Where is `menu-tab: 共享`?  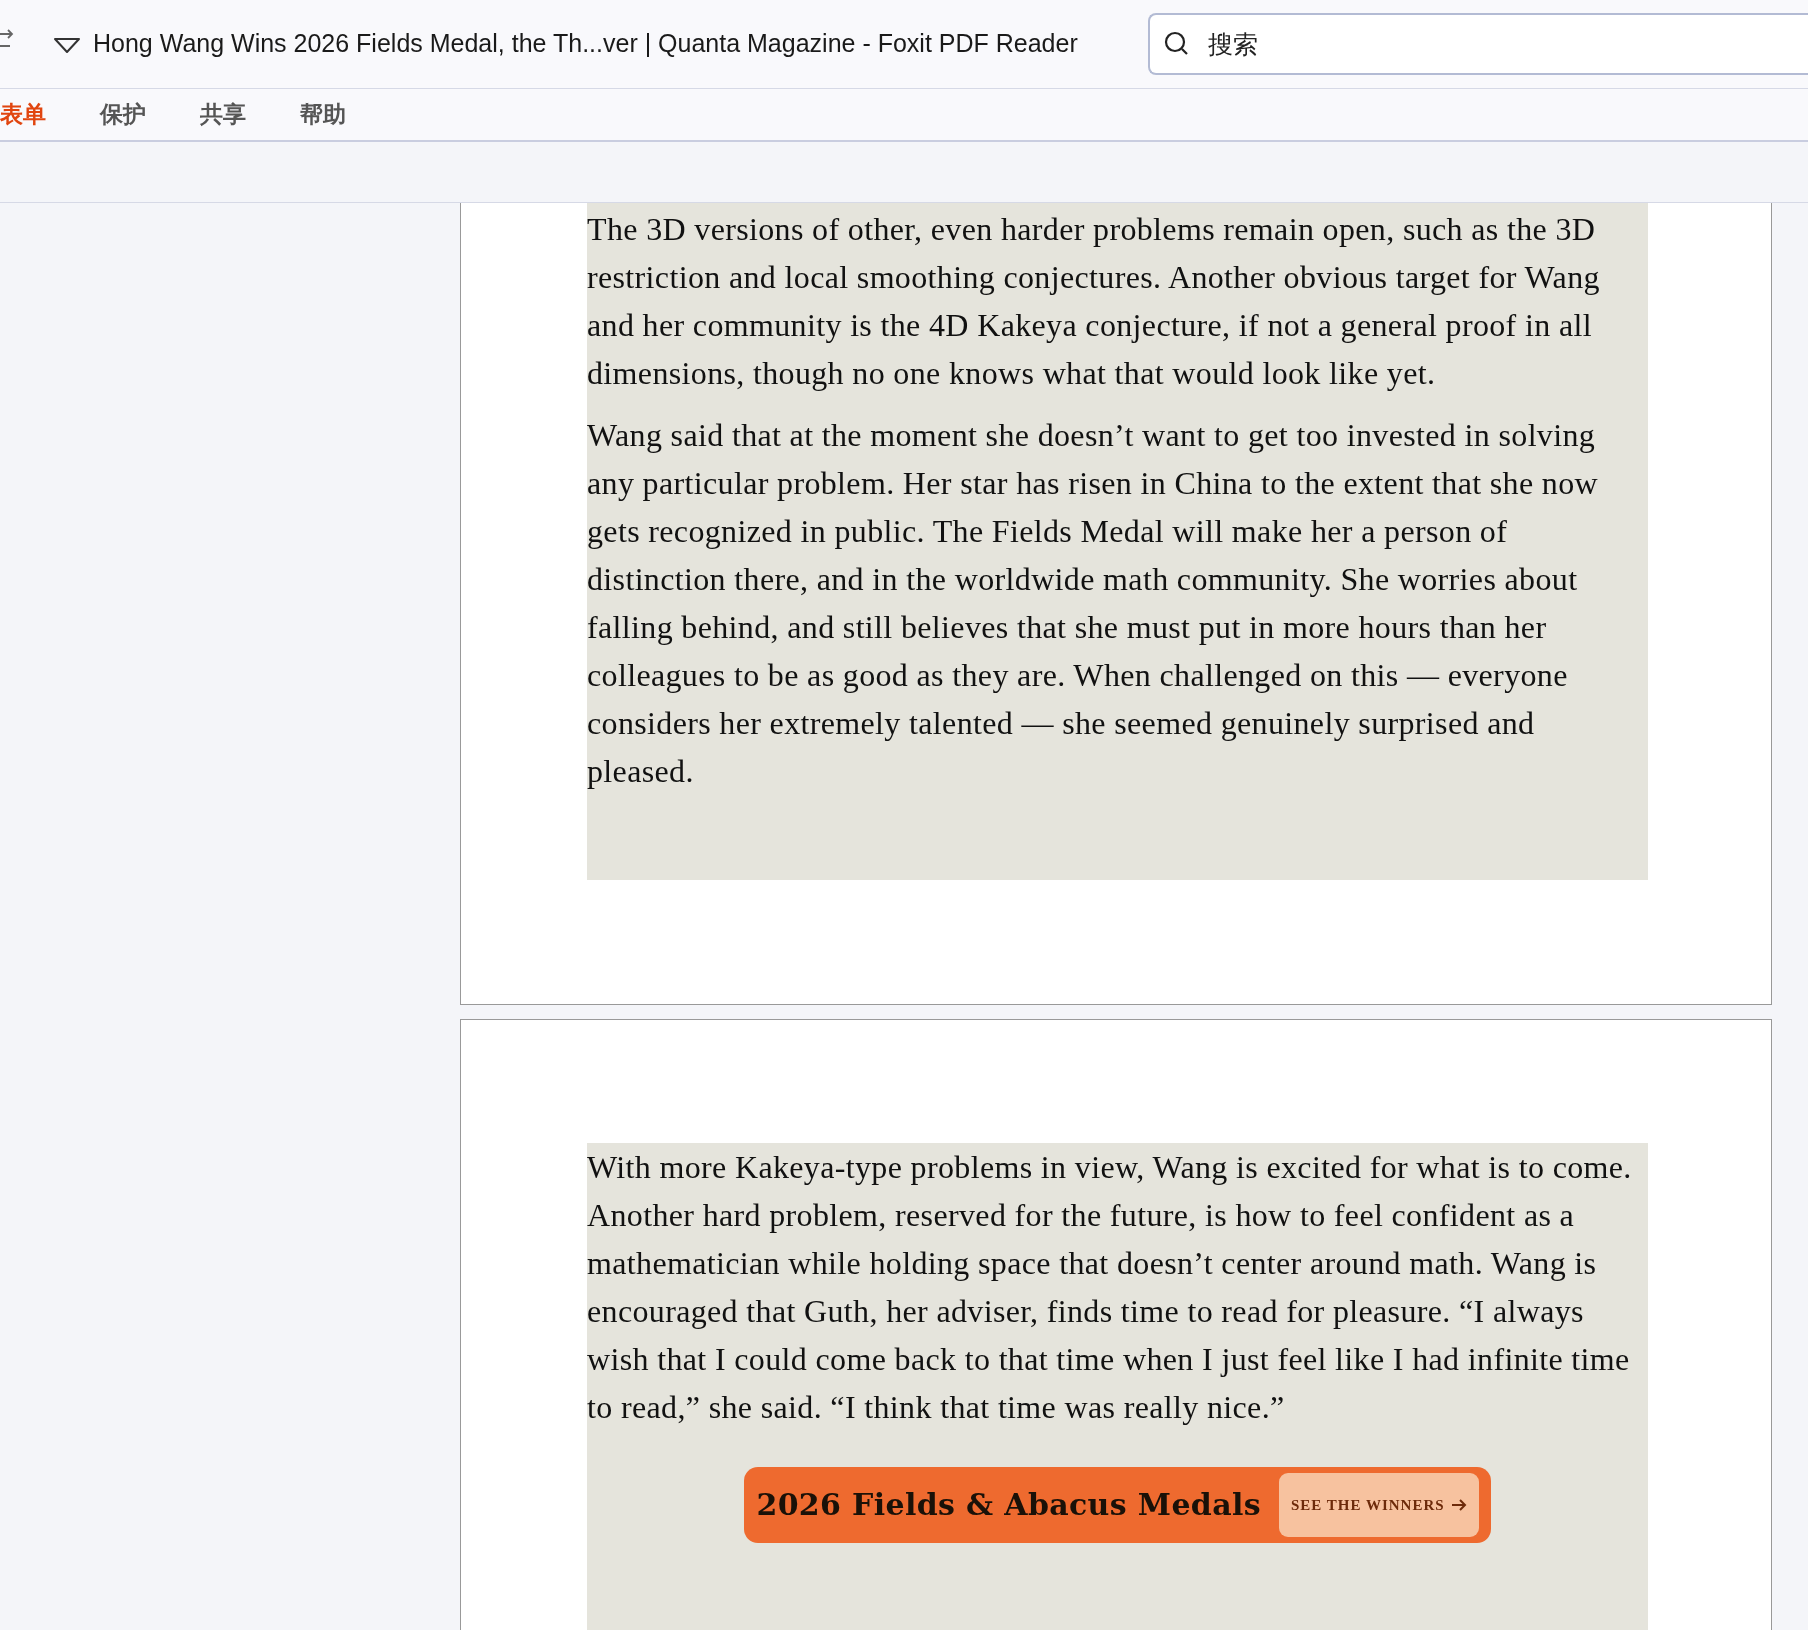 menu-tab: 共享 is located at coordinates (250, 114).